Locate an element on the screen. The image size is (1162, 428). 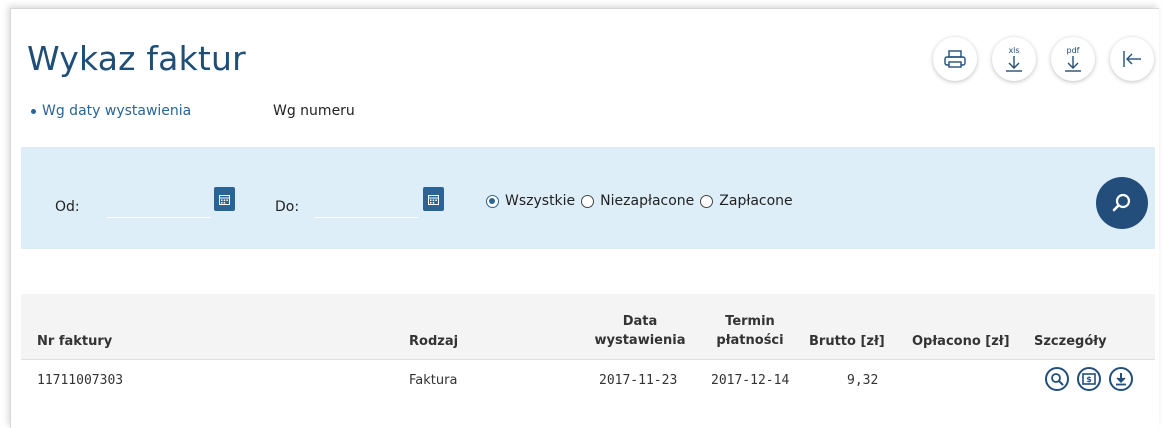
col-header-issue-date-line2: wystawienia is located at coordinates (640, 340).